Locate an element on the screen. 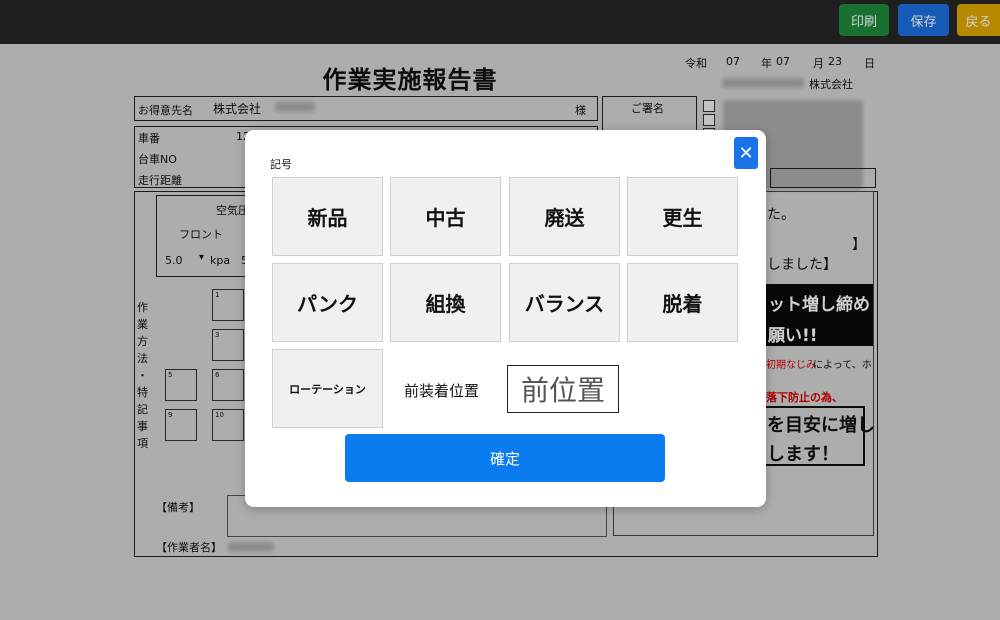 Image resolution: width=1000 pixels, height=620 pixels. symbol-button-rotation: ローテーション is located at coordinates (327, 388).